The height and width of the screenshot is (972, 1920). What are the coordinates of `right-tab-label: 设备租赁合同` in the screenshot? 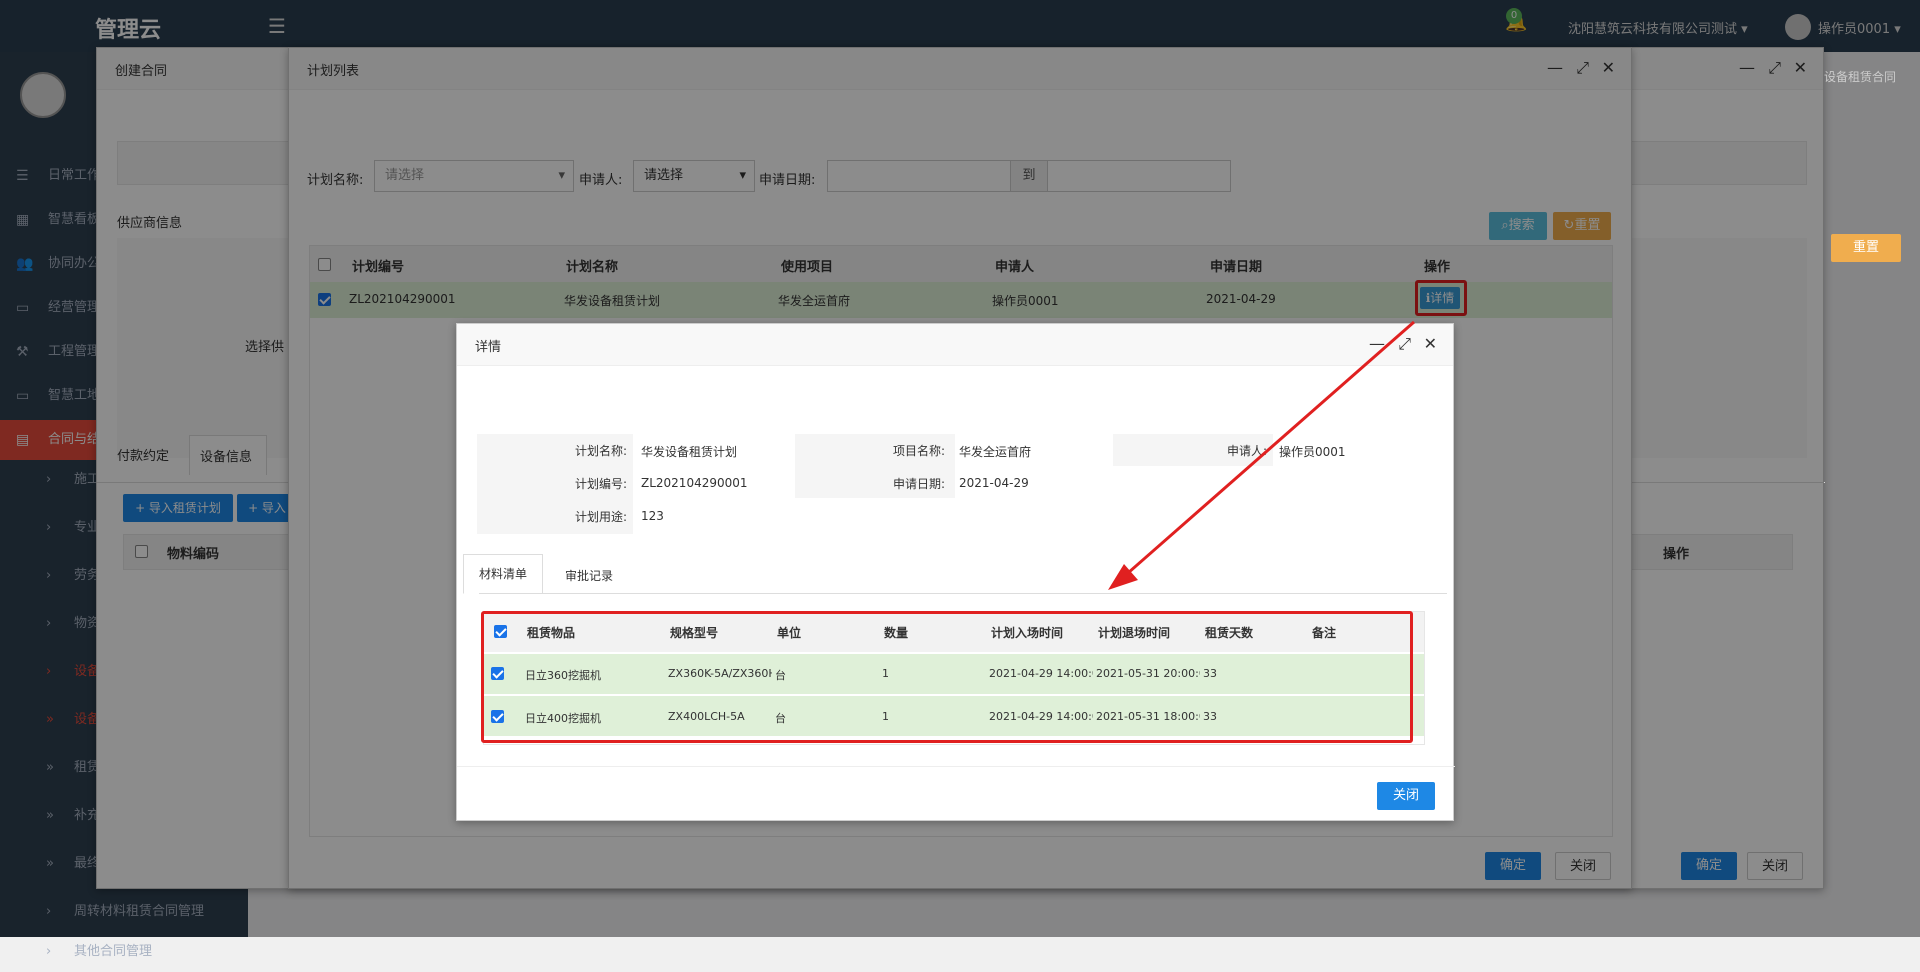 It's located at (1860, 77).